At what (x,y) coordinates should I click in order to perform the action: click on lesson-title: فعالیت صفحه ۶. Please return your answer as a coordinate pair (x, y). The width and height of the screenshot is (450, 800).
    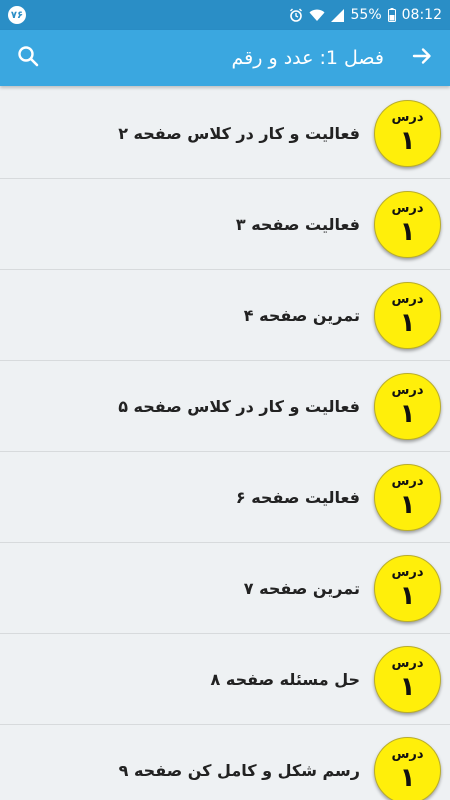
    Looking at the image, I should click on (297, 497).